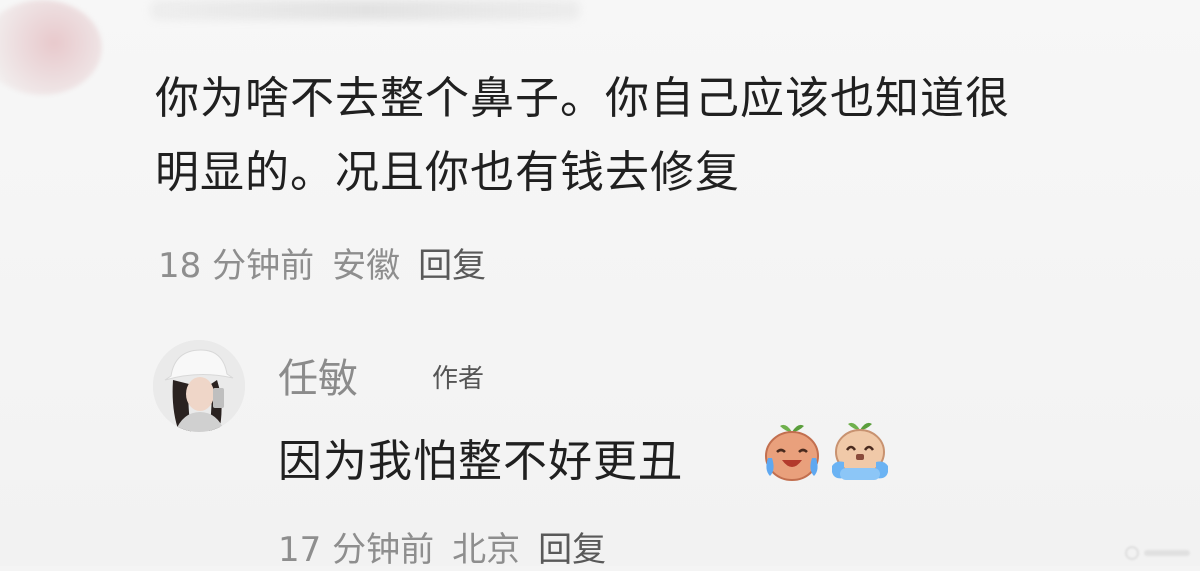 Image resolution: width=1200 pixels, height=571 pixels. Describe the element at coordinates (792, 452) in the screenshot. I see `laughing-crying-emoji-icon` at that location.